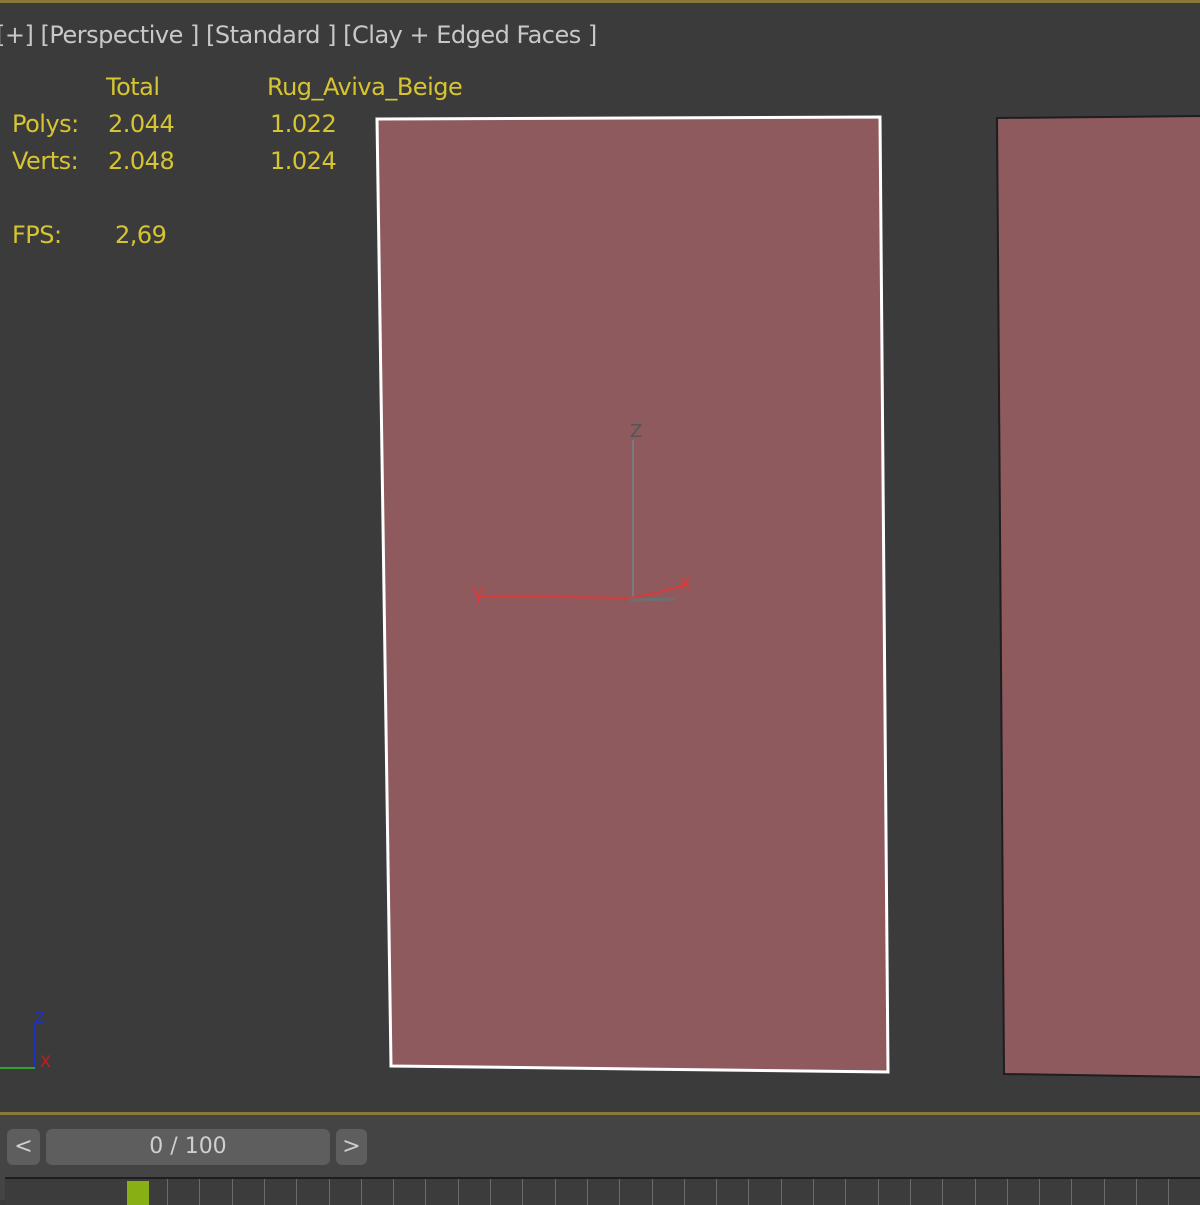  I want to click on next-frame-button: >, so click(351, 1147).